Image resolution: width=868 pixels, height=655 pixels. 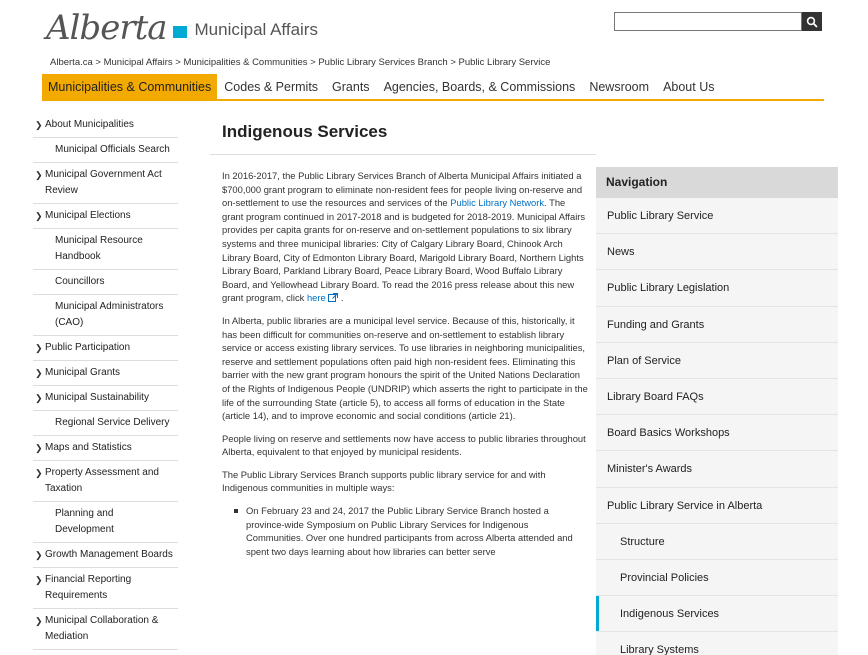 I want to click on sidebar-item-label: Municipal Government Act Review, so click(x=103, y=182).